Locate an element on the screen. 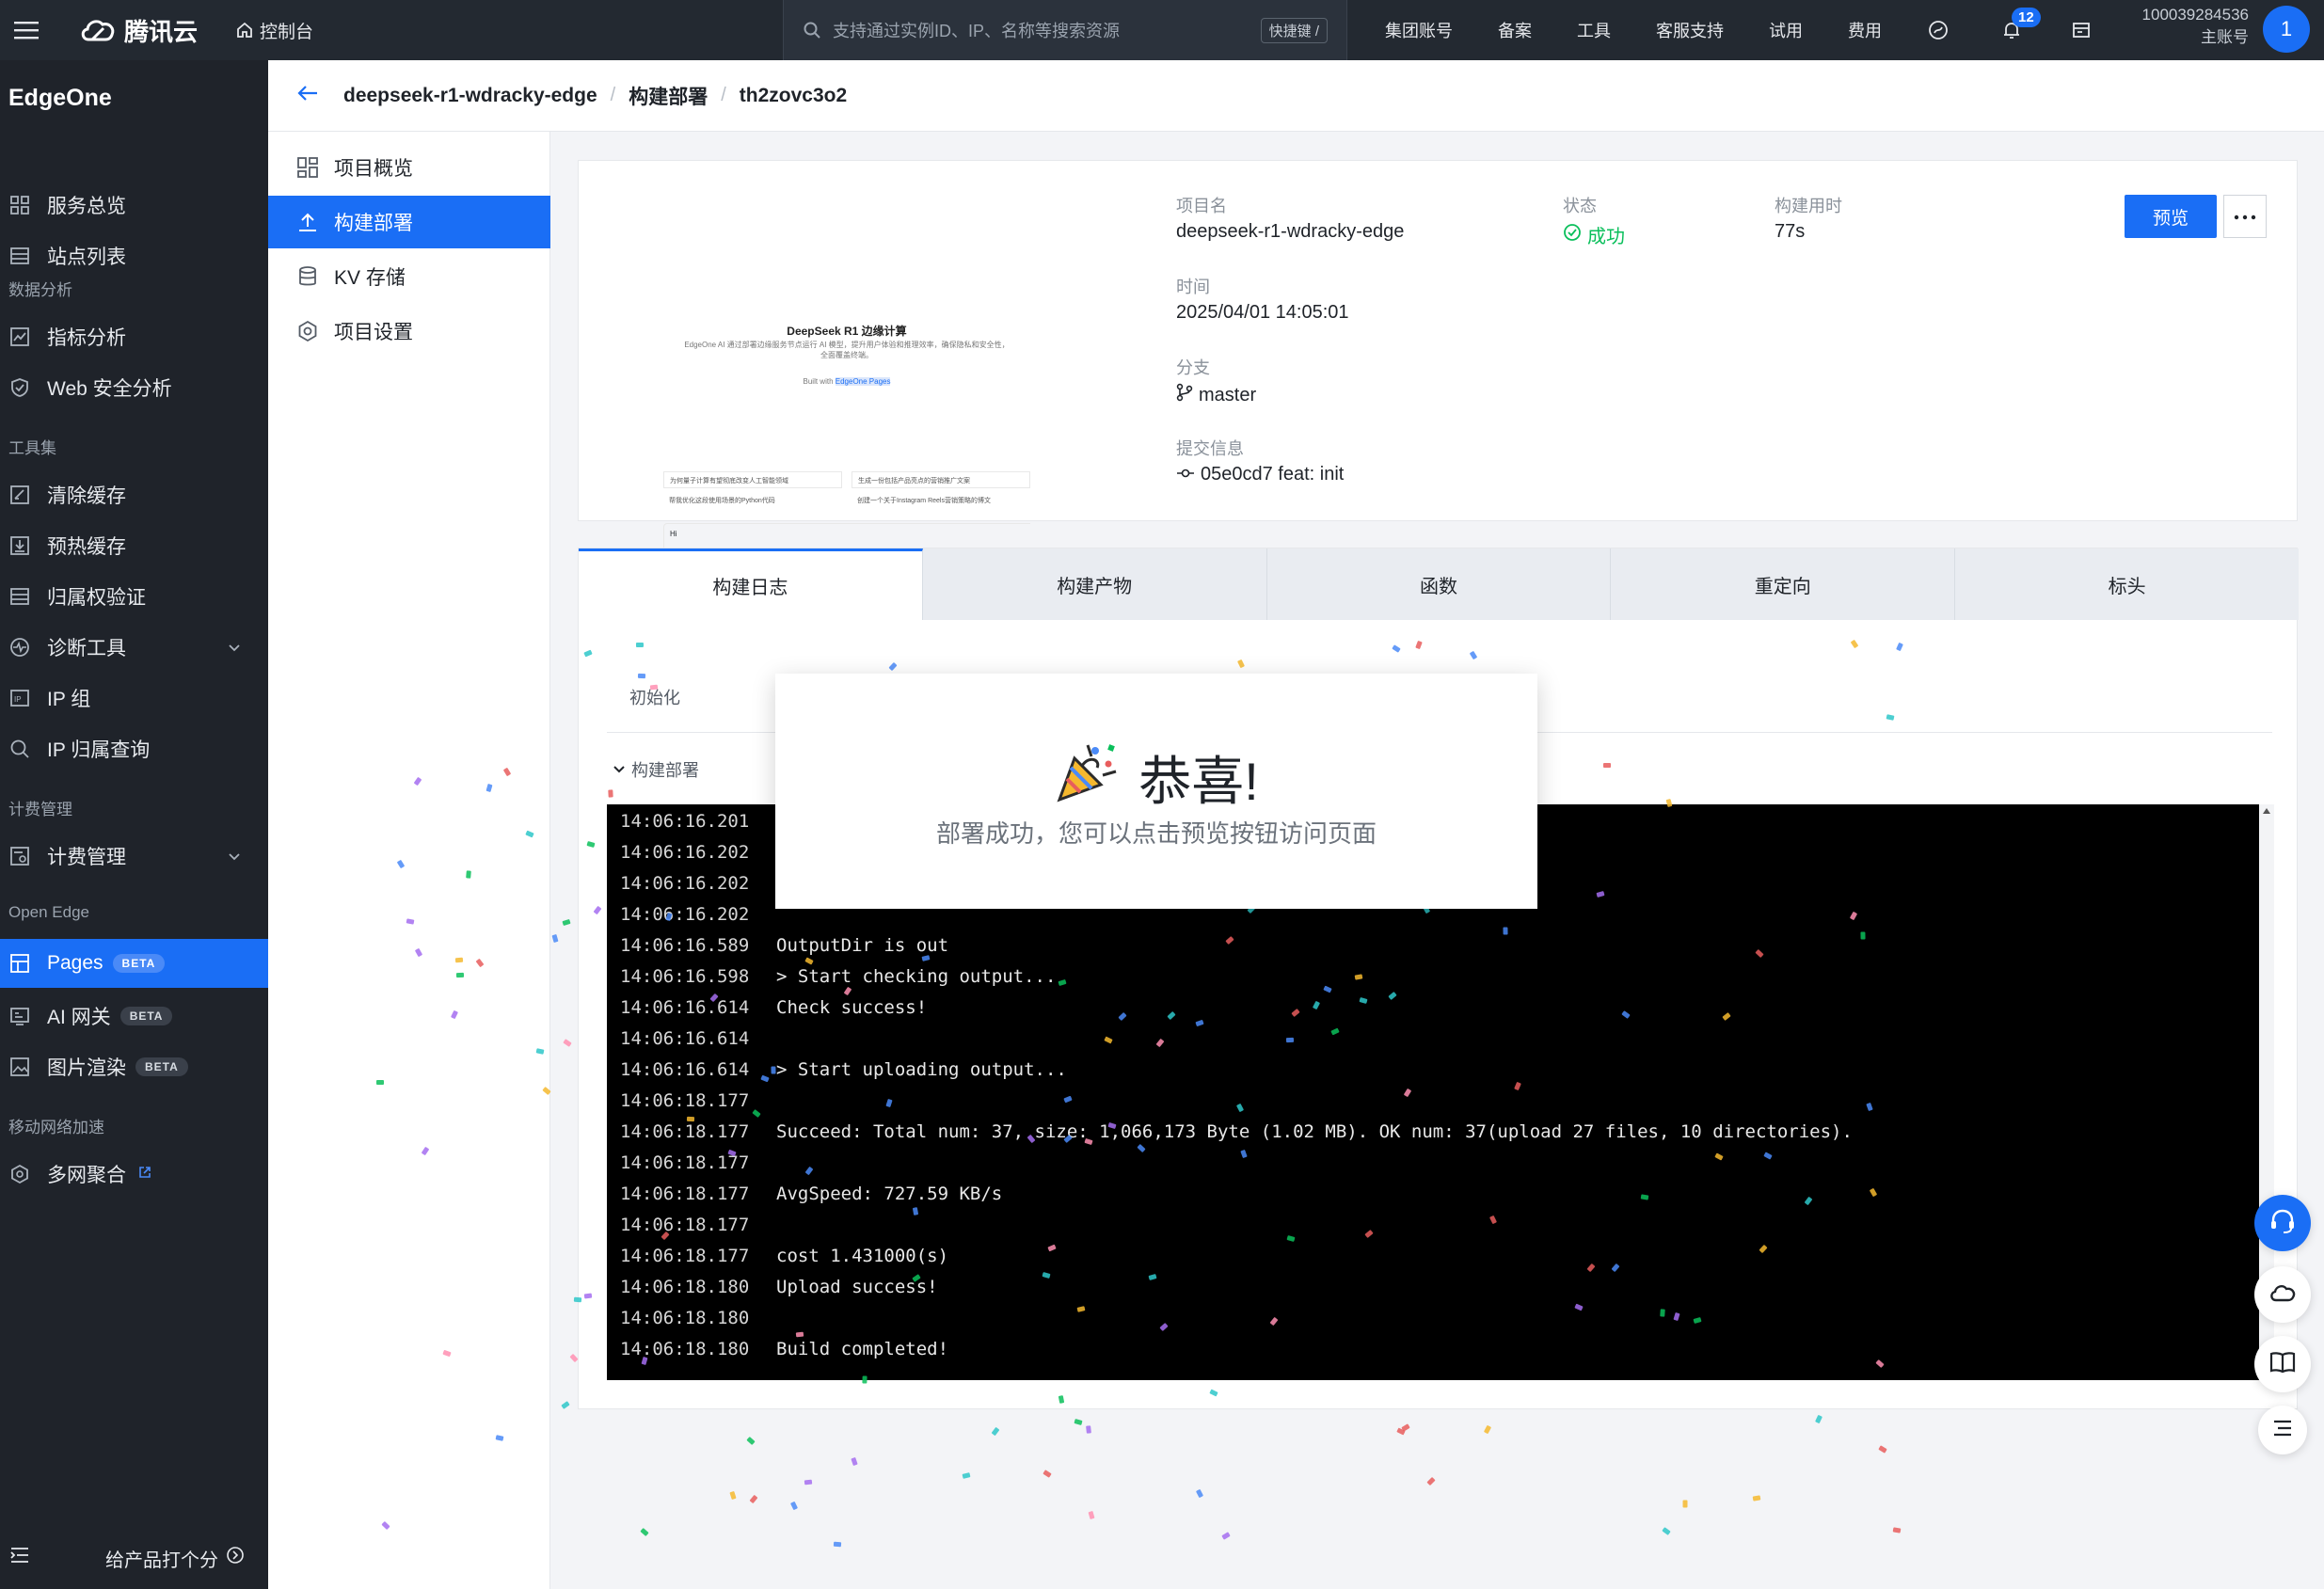  submenu-label: 项目概览 is located at coordinates (373, 169).